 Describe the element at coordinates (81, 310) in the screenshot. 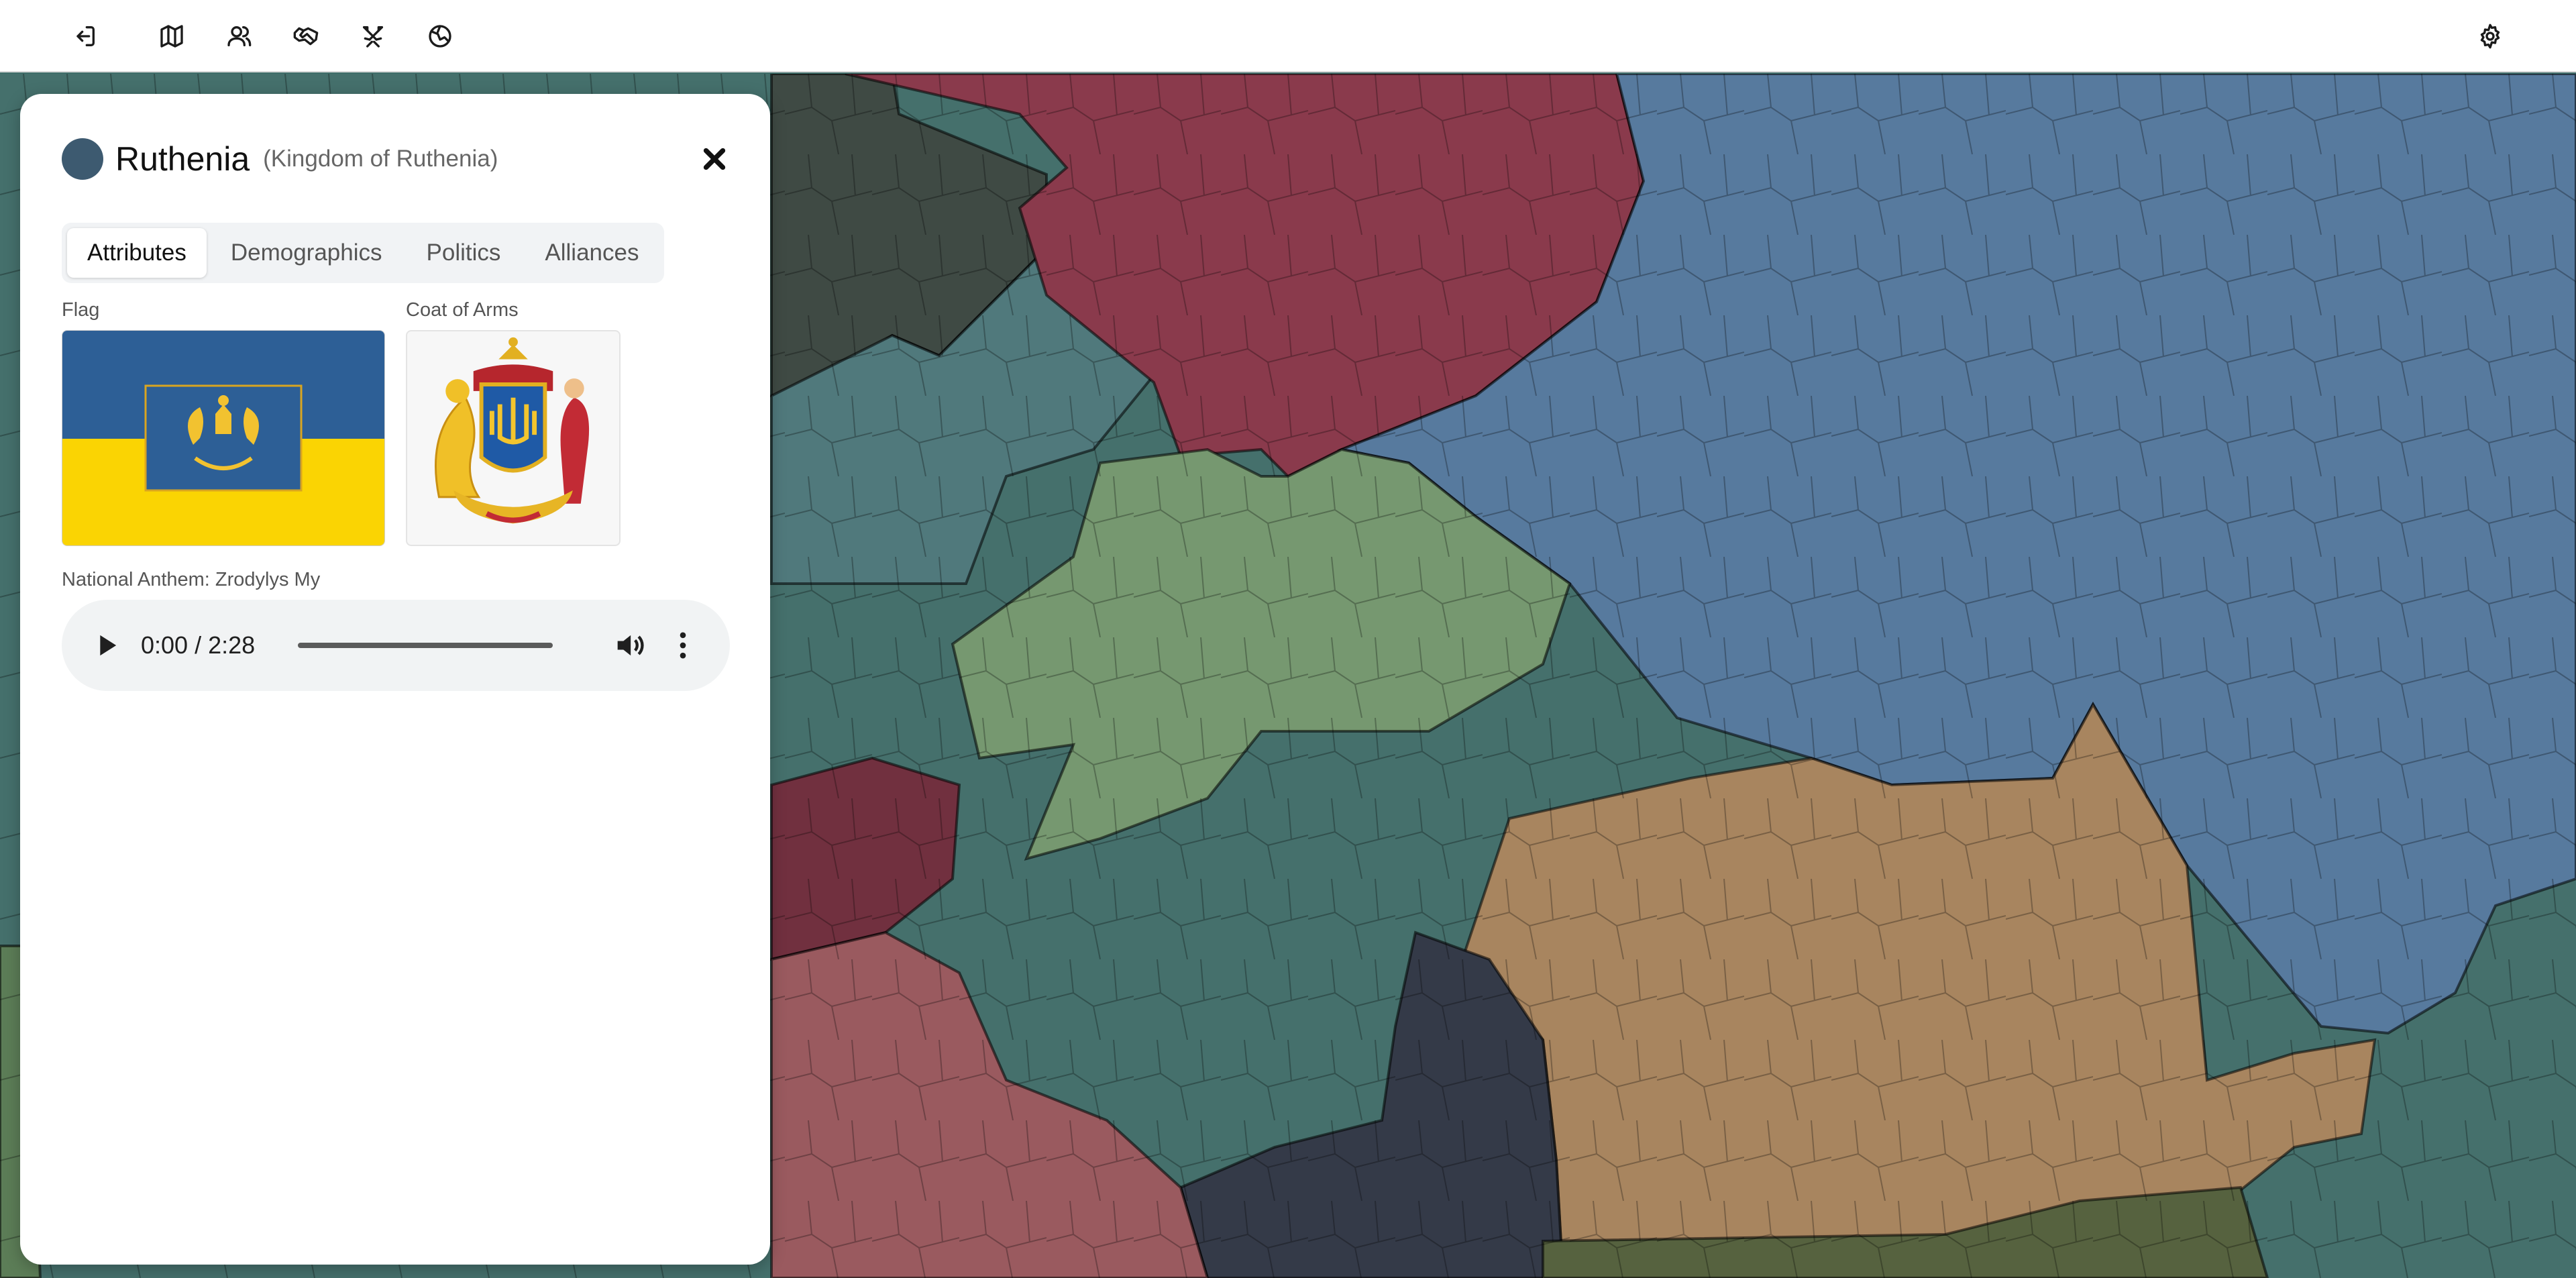

I see `flag-label: Flag` at that location.